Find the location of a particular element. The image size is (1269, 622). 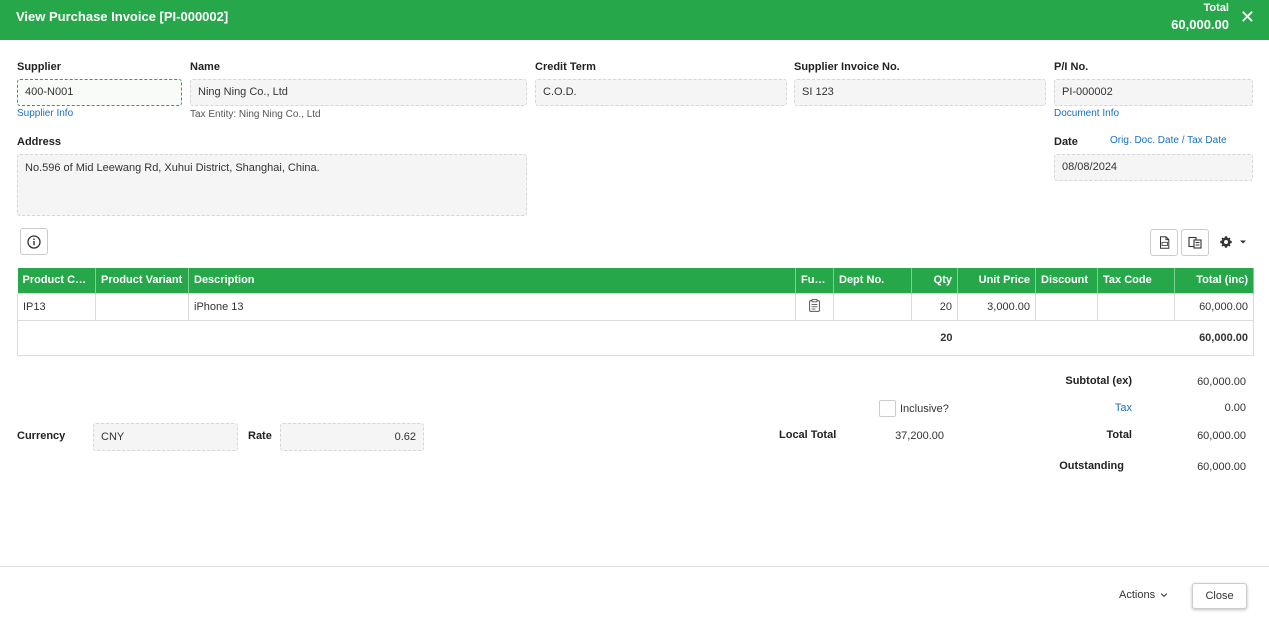

rate-field: 0.62 is located at coordinates (352, 437).